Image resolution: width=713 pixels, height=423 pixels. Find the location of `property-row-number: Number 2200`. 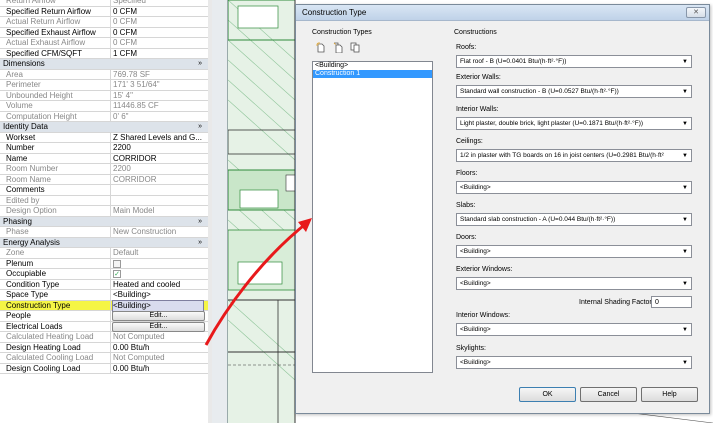

property-row-number: Number 2200 is located at coordinates (104, 148).